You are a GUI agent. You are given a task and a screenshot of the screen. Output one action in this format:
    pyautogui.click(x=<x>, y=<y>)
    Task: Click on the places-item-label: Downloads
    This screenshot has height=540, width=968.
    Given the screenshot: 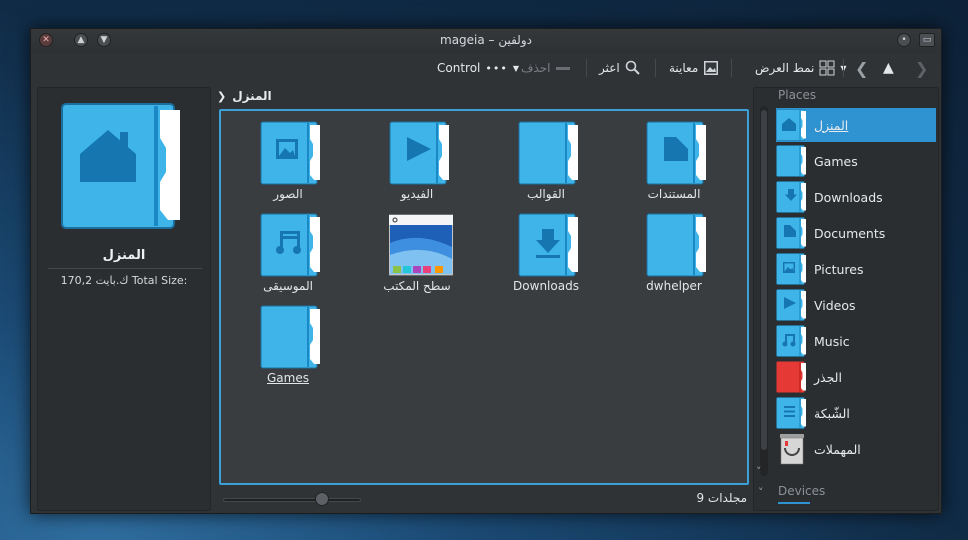 What is the action you would take?
    pyautogui.click(x=848, y=197)
    